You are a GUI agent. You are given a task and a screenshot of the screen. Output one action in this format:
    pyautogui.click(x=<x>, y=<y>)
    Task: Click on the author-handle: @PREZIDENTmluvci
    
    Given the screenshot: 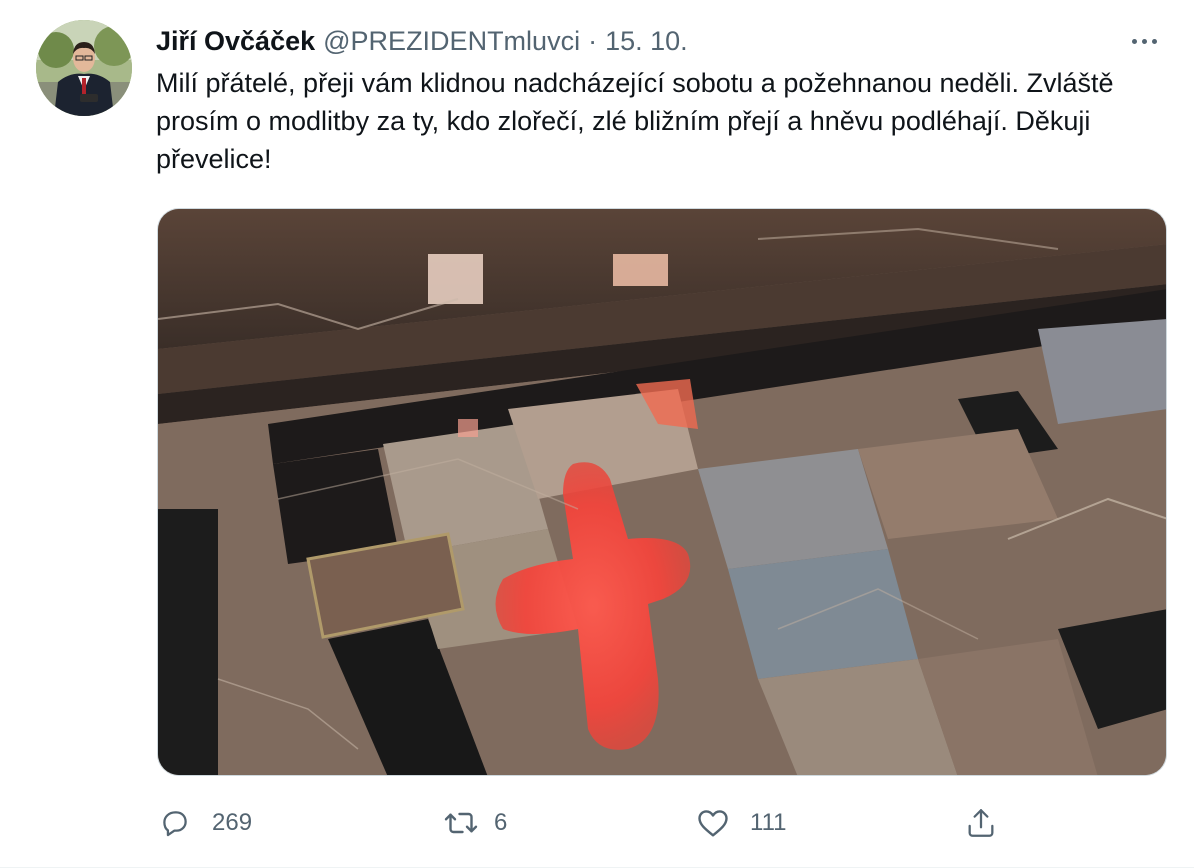 What is the action you would take?
    pyautogui.click(x=451, y=41)
    